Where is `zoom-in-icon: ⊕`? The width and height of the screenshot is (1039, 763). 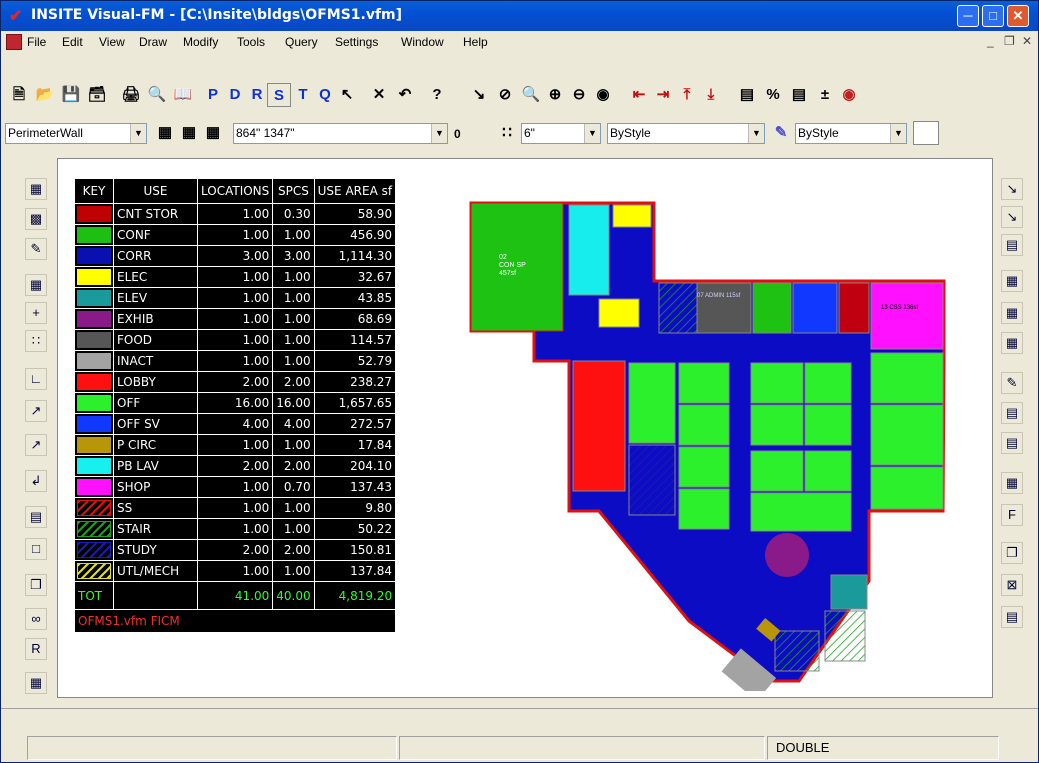 zoom-in-icon: ⊕ is located at coordinates (555, 95).